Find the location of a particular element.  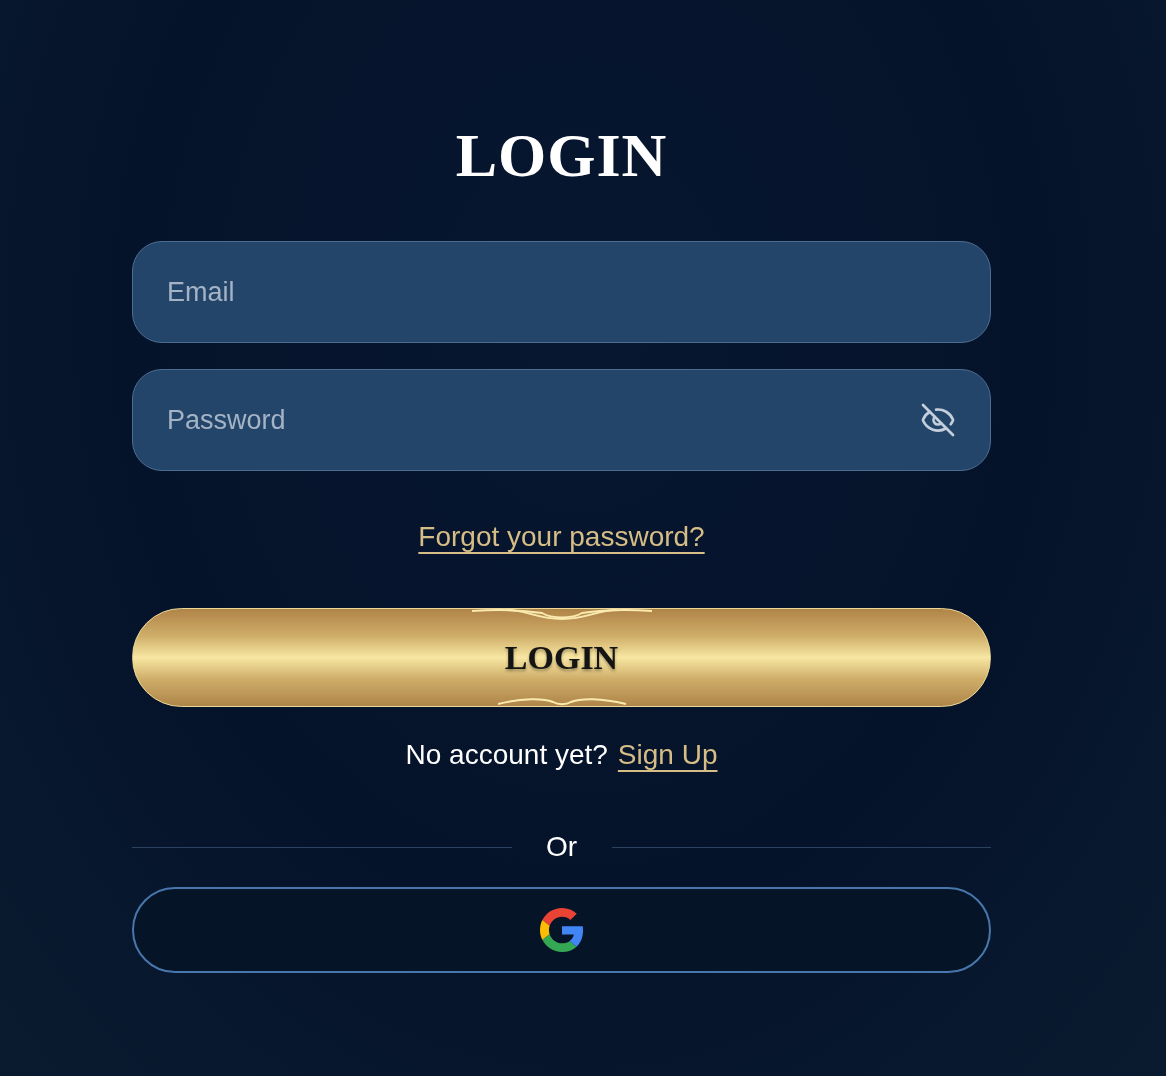

signup-prompt: No account yet? is located at coordinates (506, 755).